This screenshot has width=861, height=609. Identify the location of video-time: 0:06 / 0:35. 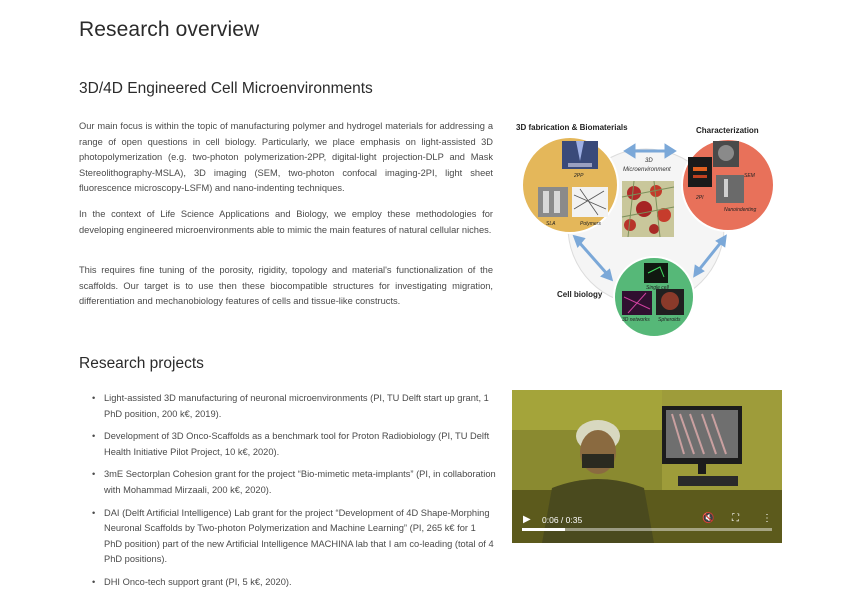
(562, 520).